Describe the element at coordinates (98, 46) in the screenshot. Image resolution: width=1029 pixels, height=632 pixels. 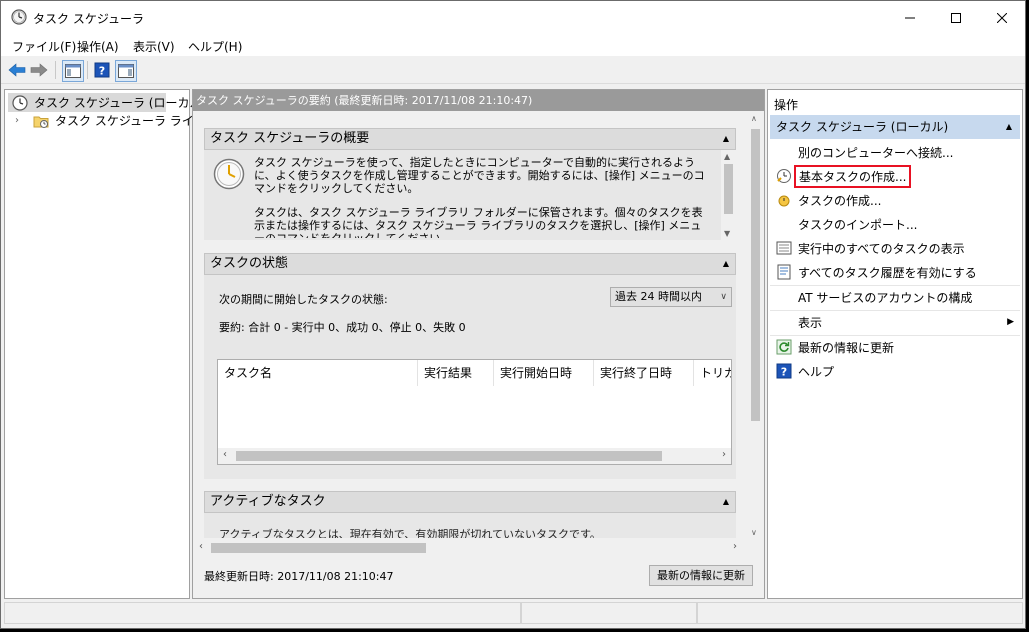
I see `menu-action: 操作(A)` at that location.